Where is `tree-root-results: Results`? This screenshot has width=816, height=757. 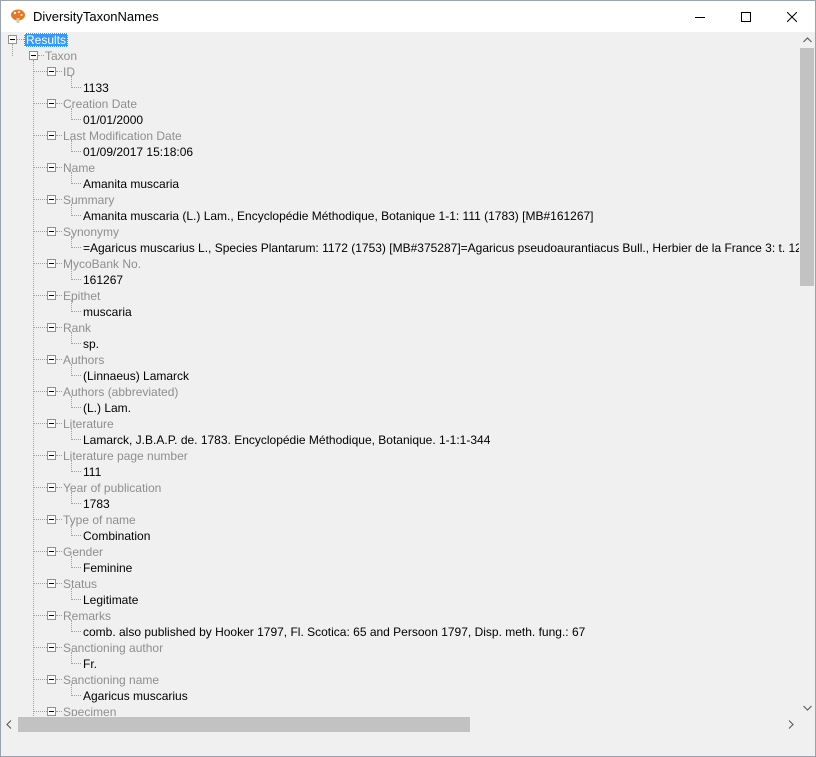
tree-root-results: Results is located at coordinates (46, 40).